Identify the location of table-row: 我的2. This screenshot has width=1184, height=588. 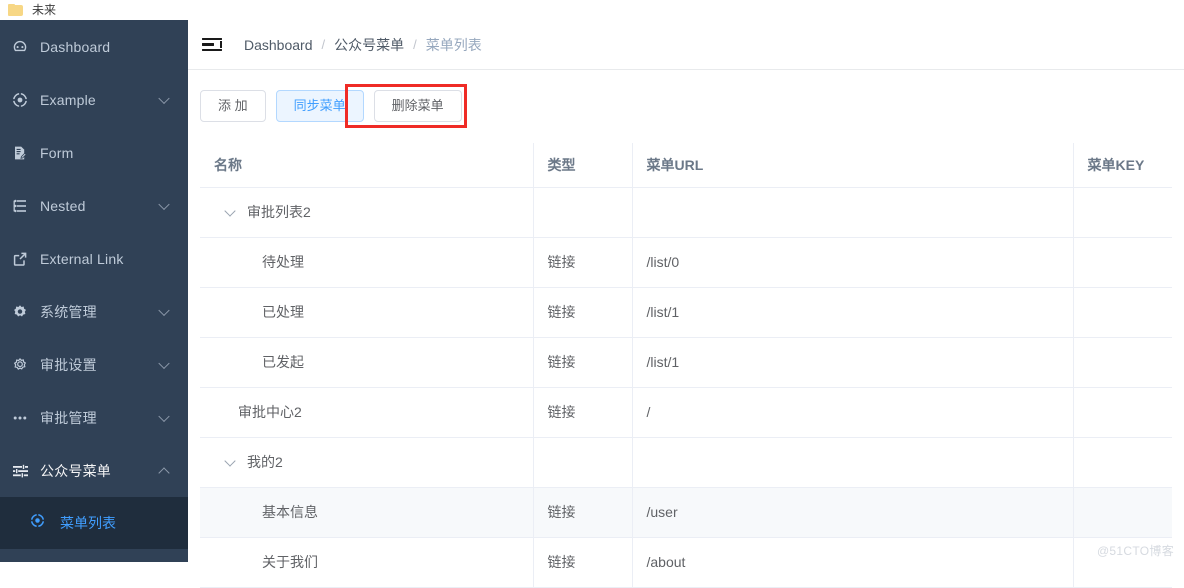
(686, 462).